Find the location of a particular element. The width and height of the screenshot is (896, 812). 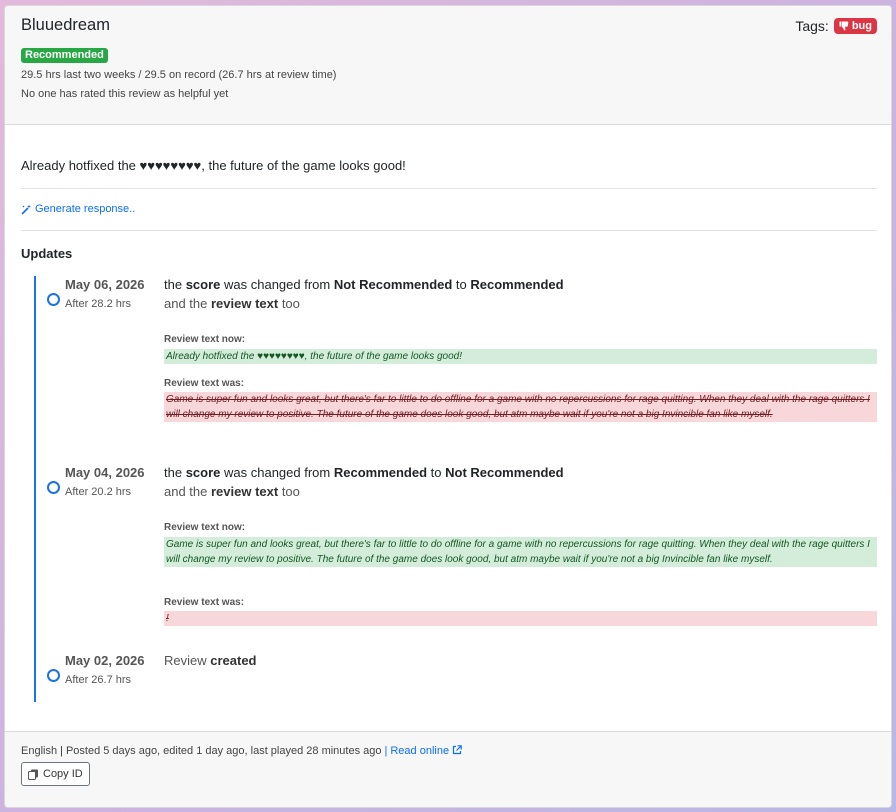

thumbs-down-icon is located at coordinates (844, 26).